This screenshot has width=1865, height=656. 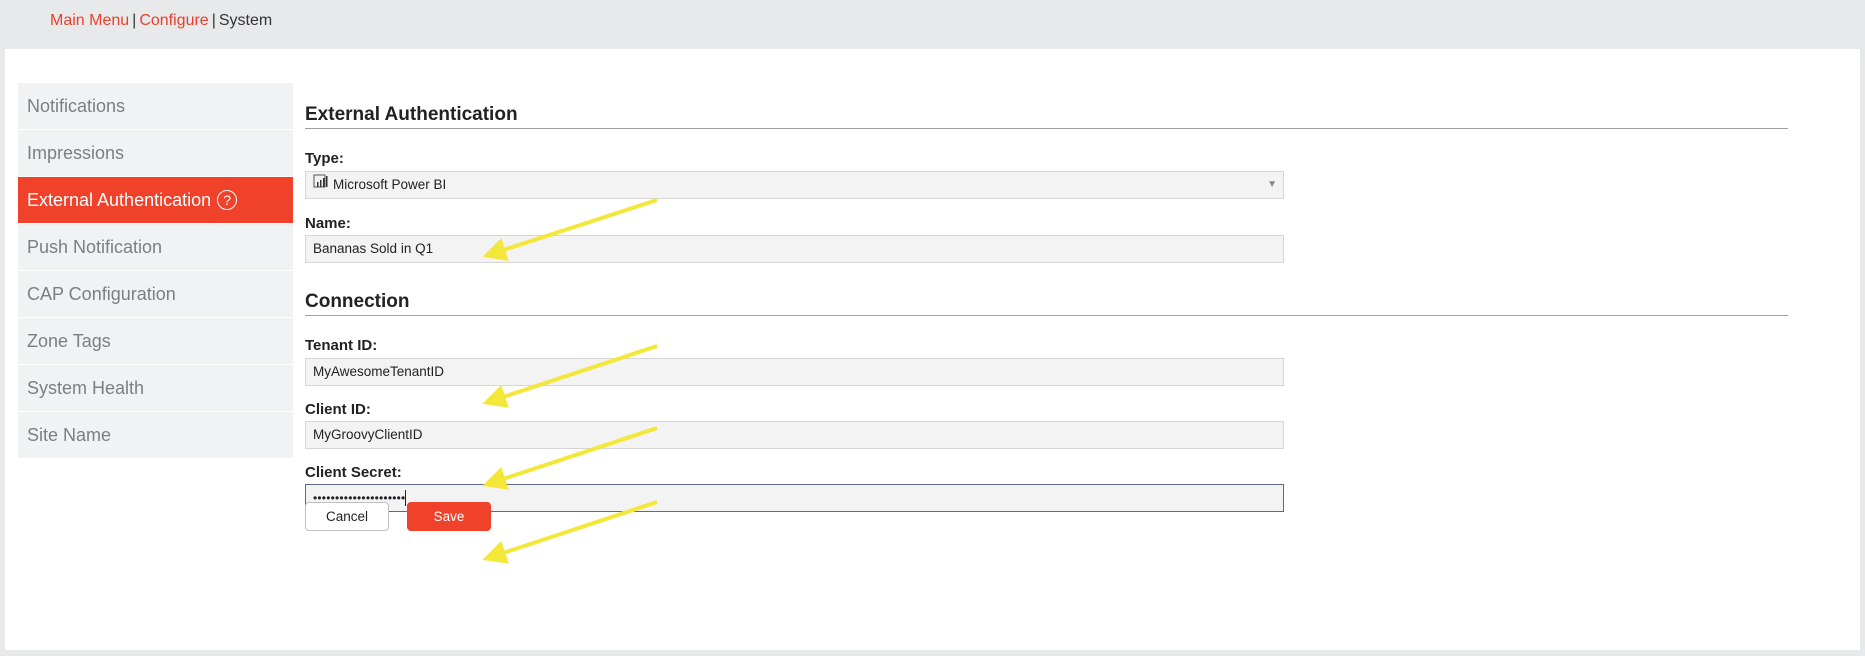 I want to click on name-label: Name:, so click(x=328, y=223).